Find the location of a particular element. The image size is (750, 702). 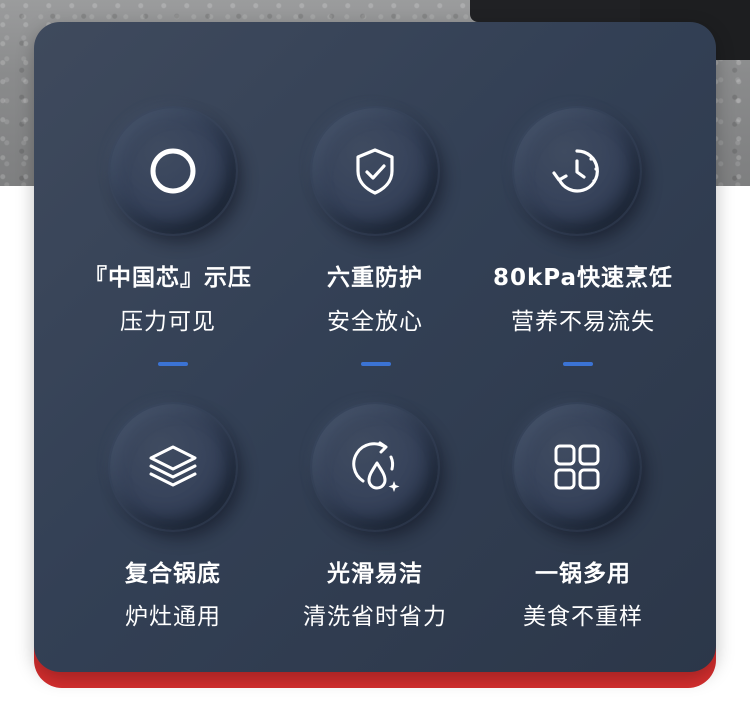

water-drop-cycle-icon is located at coordinates (376, 466).